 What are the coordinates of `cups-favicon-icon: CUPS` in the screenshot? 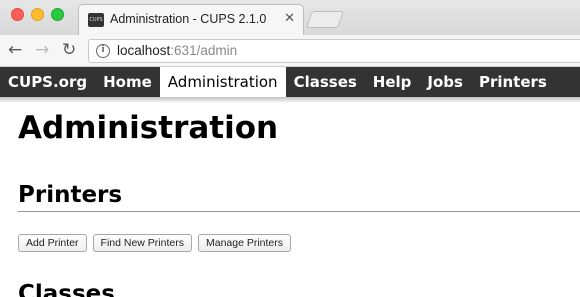 It's located at (96, 20).